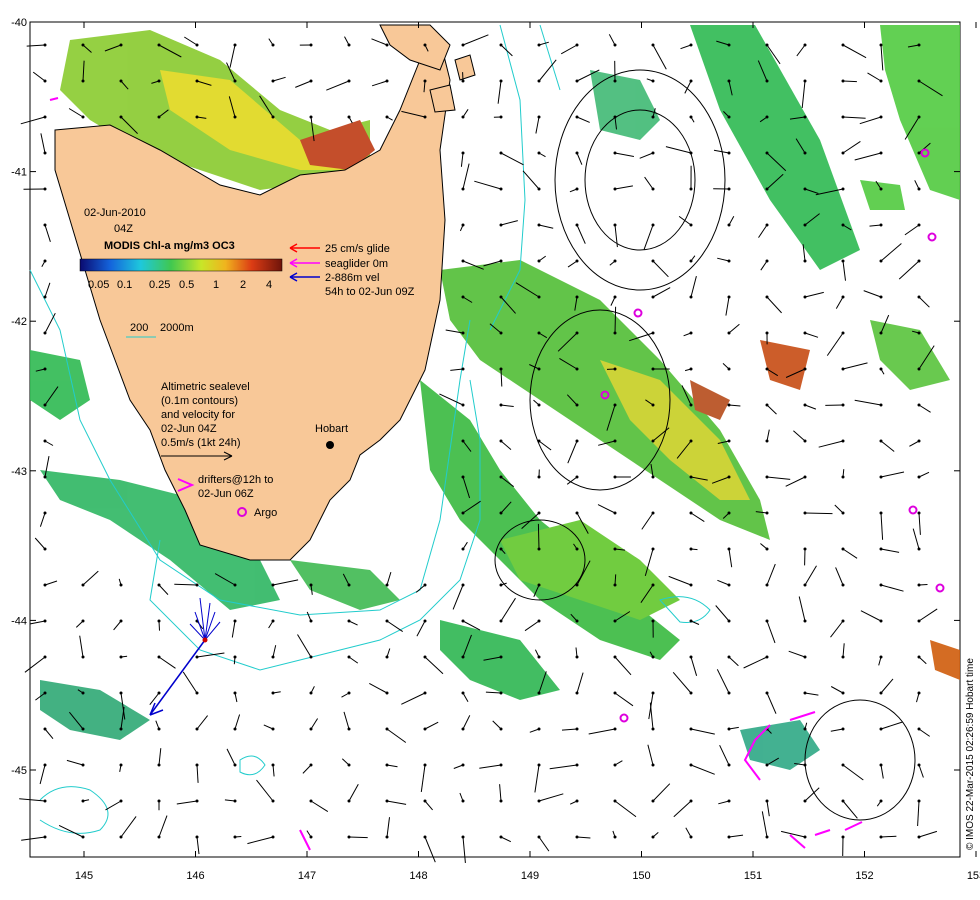 This screenshot has width=980, height=900. Describe the element at coordinates (195, 876) in the screenshot. I see `lon-tick-label: 146` at that location.